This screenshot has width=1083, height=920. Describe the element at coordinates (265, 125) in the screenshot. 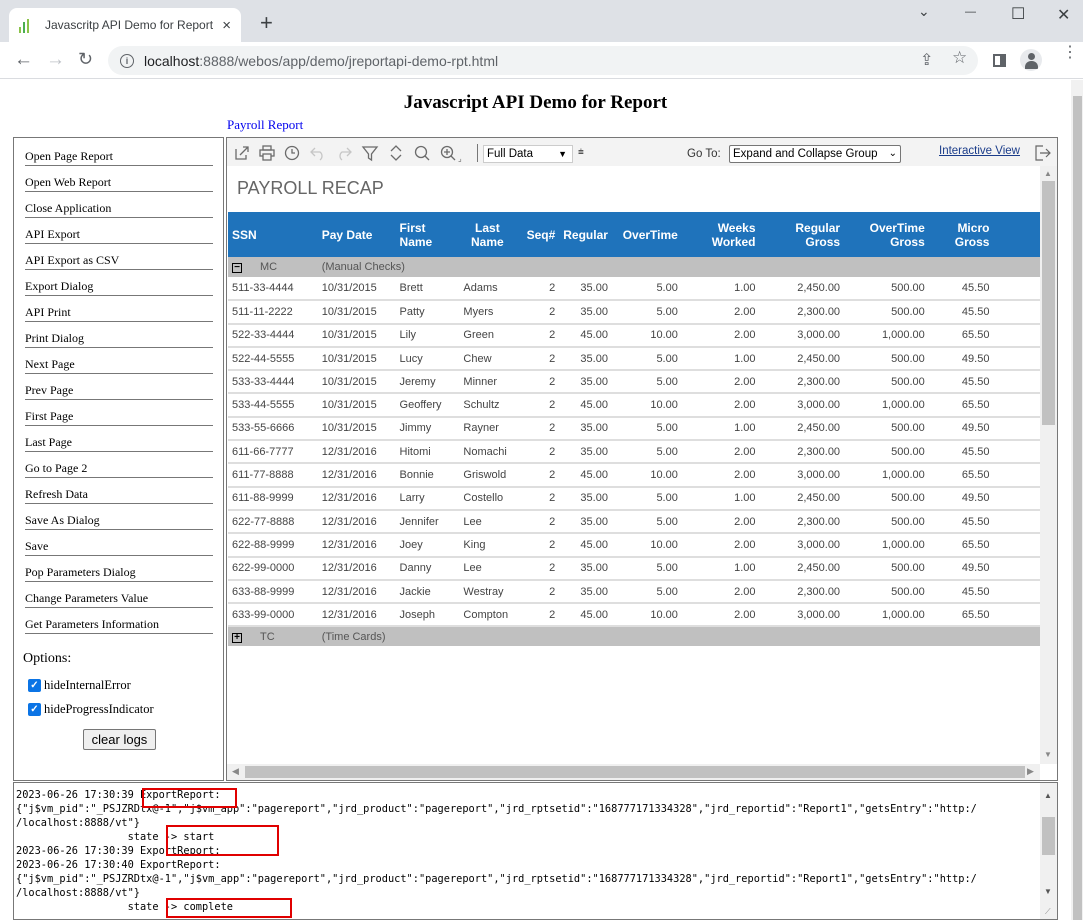

I see `payroll-report-link: Payroll Report` at that location.